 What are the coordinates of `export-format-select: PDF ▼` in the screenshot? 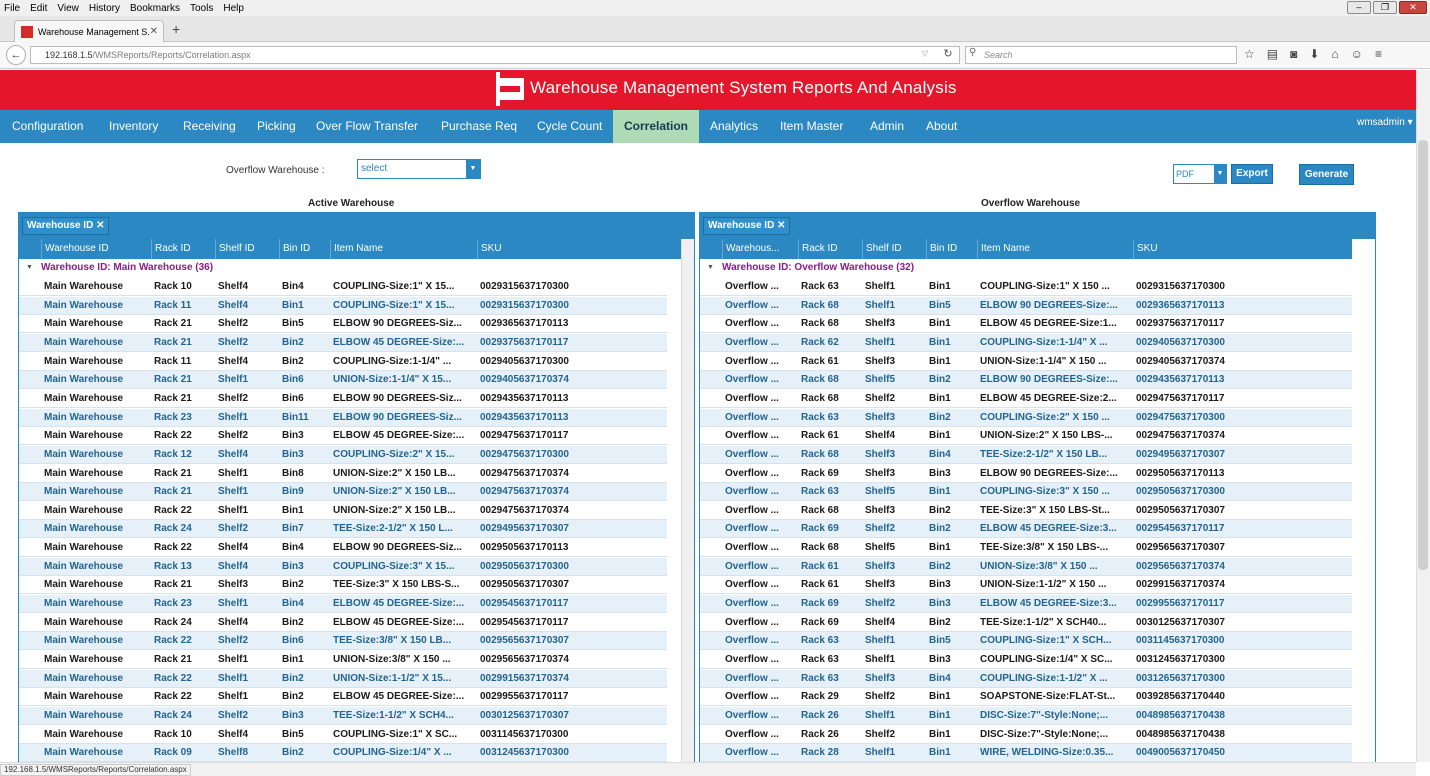 It's located at (1200, 174).